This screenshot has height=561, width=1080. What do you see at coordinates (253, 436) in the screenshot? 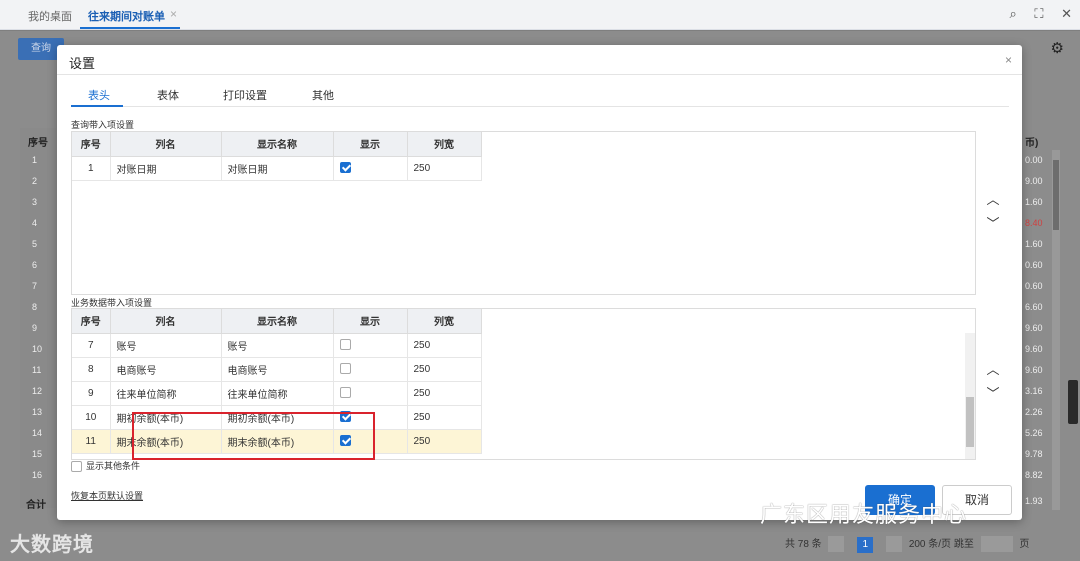
I see `annotation-highlight-box` at bounding box center [253, 436].